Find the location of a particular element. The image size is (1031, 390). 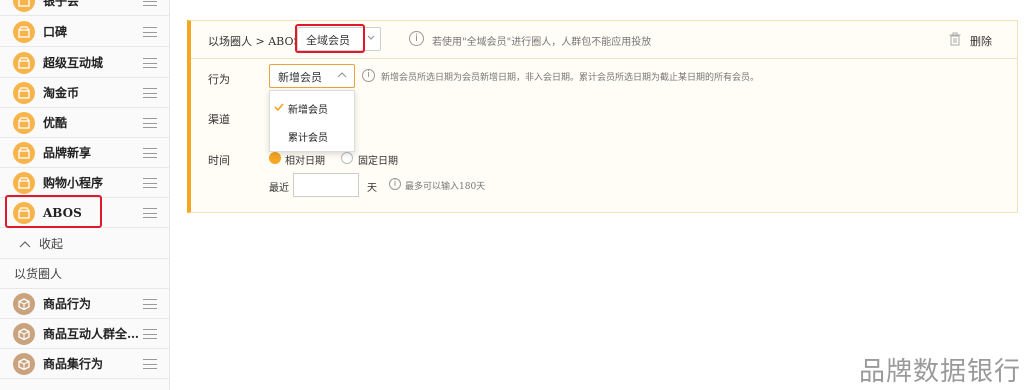

behavior-label: 行为 is located at coordinates (219, 79).